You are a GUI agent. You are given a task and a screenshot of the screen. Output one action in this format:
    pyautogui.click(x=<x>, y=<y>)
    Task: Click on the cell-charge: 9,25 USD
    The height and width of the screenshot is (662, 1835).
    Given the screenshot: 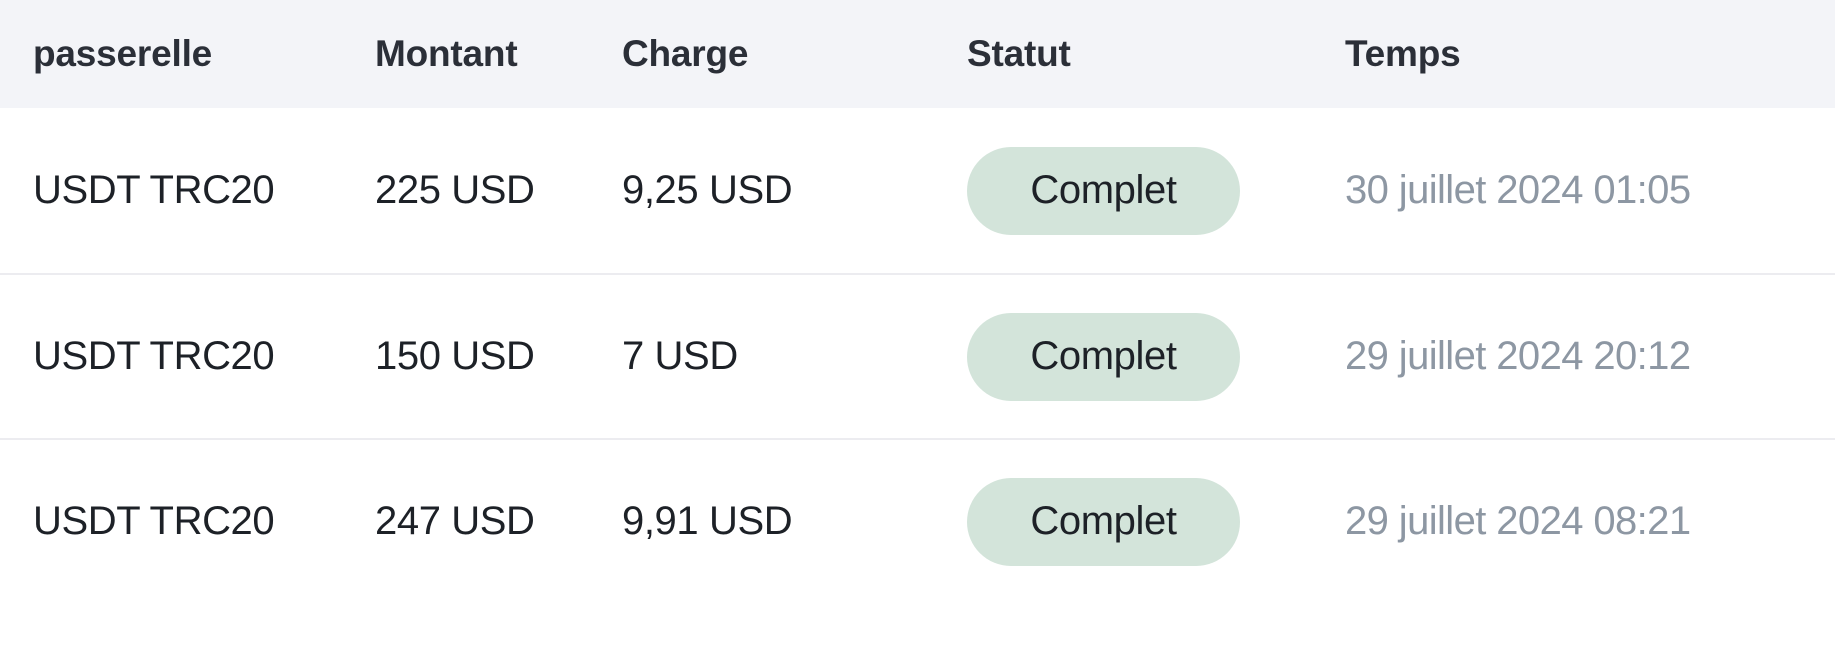 What is the action you would take?
    pyautogui.click(x=707, y=190)
    